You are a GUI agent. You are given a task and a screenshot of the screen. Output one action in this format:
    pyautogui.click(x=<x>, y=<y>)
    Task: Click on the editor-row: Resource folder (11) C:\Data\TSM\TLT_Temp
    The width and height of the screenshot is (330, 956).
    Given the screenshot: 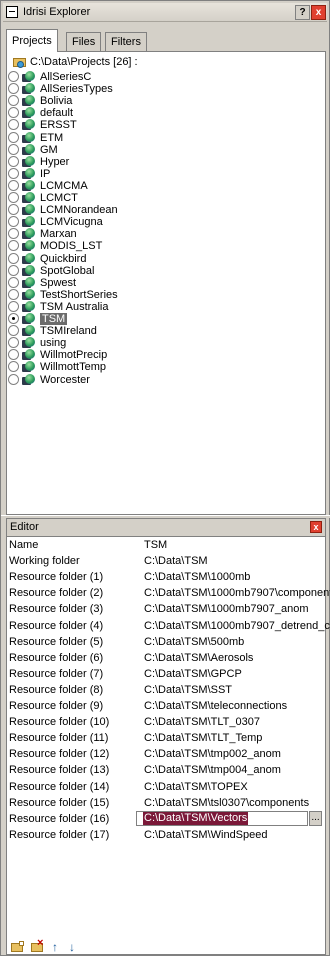 What is the action you would take?
    pyautogui.click(x=166, y=738)
    